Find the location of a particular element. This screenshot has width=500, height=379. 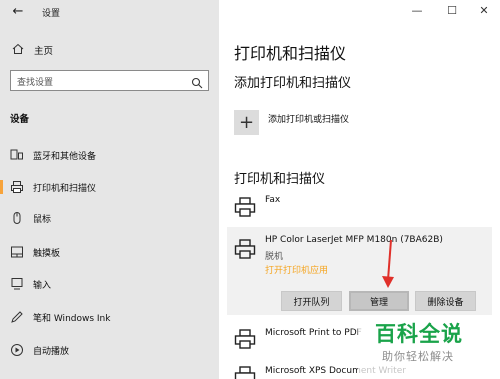

open-queue-button: 打开队列 is located at coordinates (311, 301).